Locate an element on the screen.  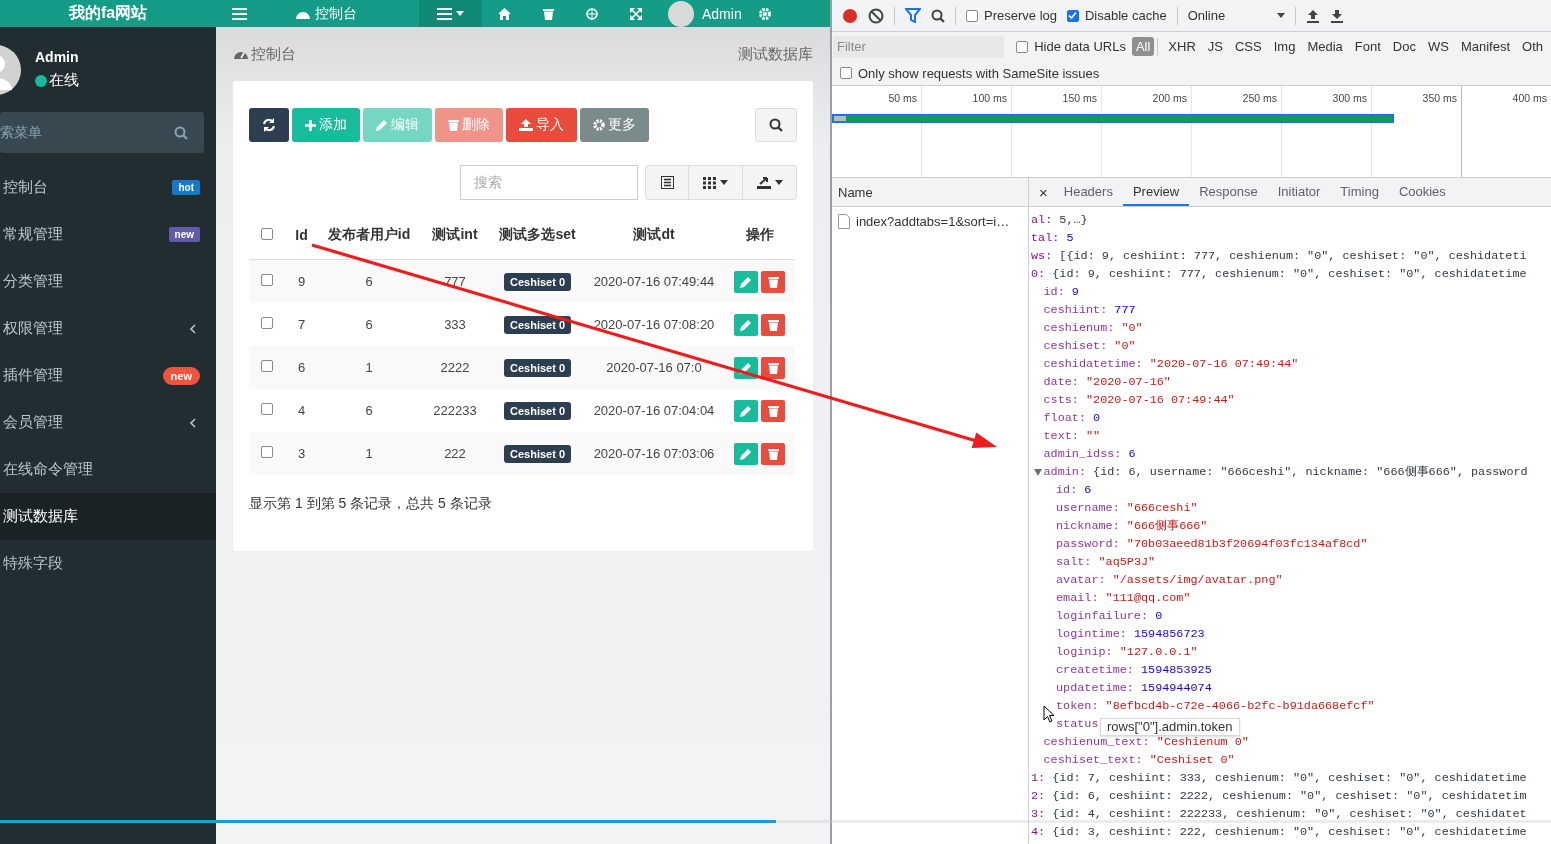
menu-icon is located at coordinates (444, 13).